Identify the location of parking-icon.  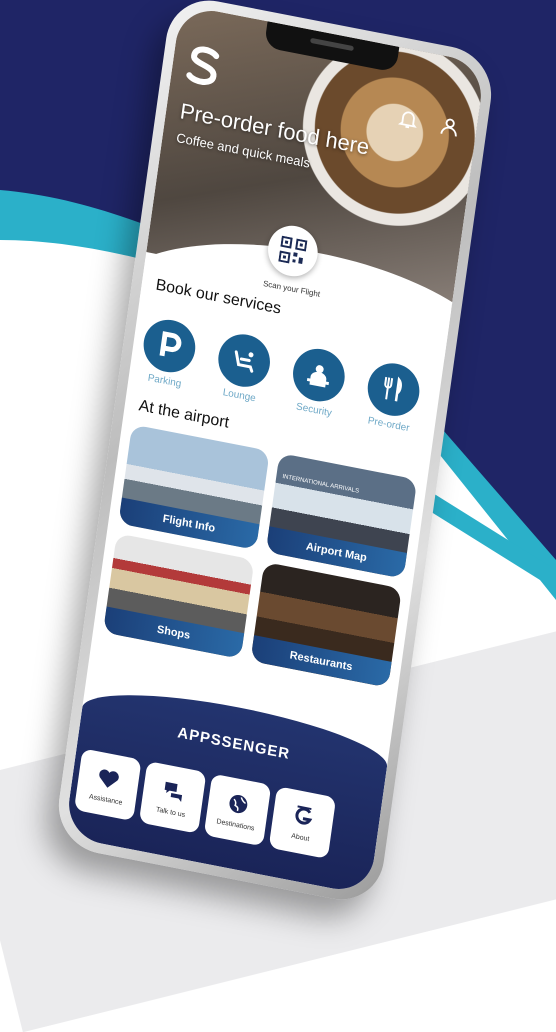
(170, 344).